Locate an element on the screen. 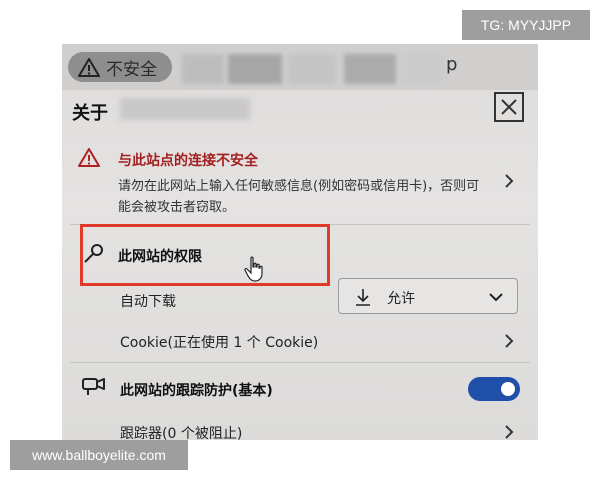  divider is located at coordinates (300, 362).